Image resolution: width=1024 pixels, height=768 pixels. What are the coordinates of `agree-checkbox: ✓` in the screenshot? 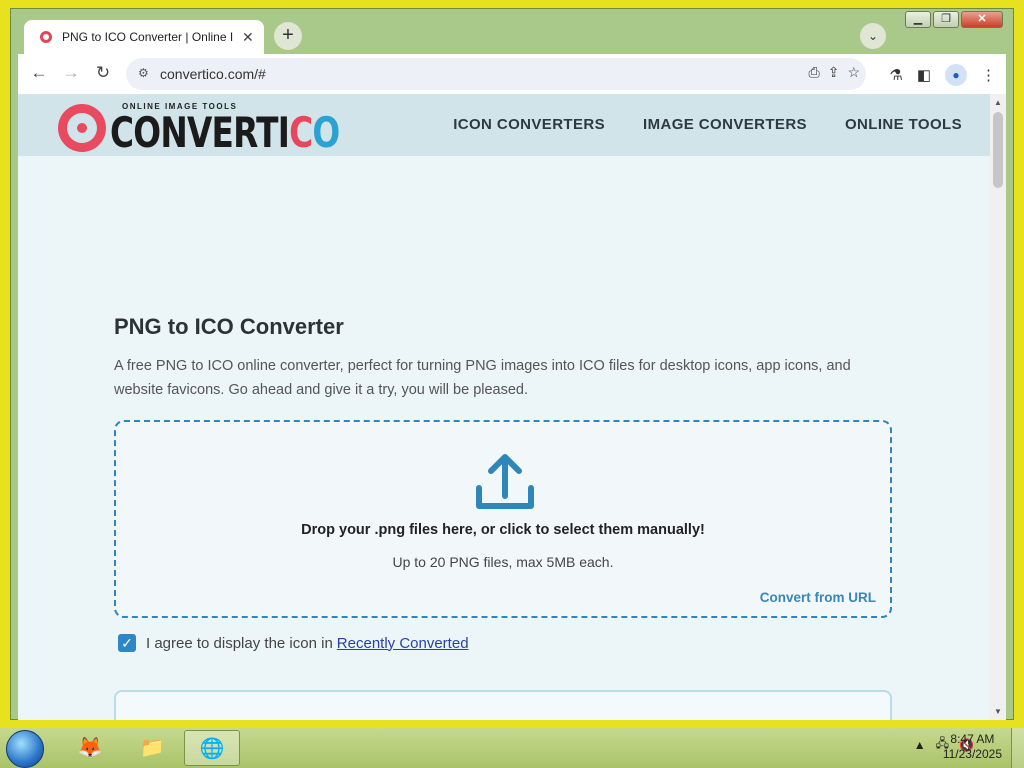 It's located at (127, 643).